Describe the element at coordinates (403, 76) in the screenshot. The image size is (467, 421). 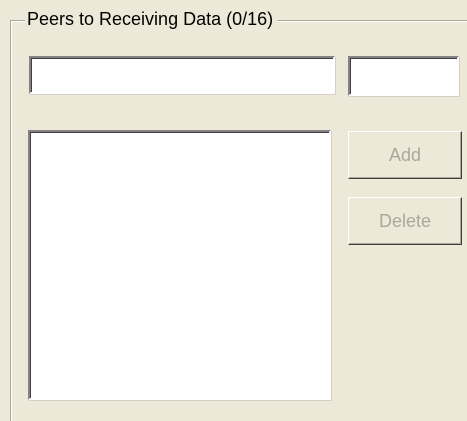
I see `peer-port-input` at that location.